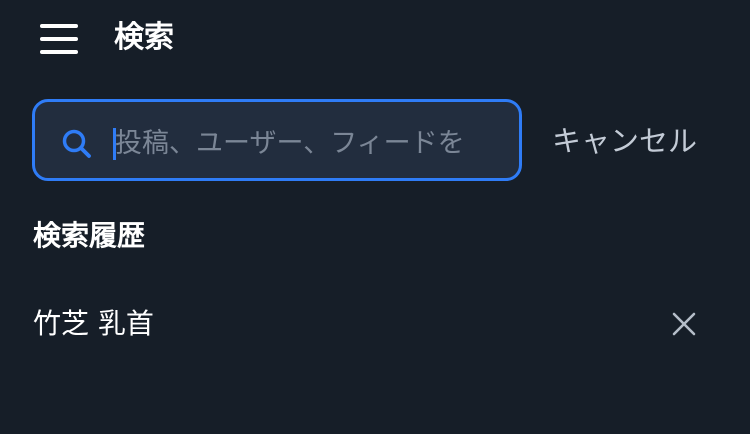  What do you see at coordinates (89, 235) in the screenshot?
I see `search-history-title: 検索履歴` at bounding box center [89, 235].